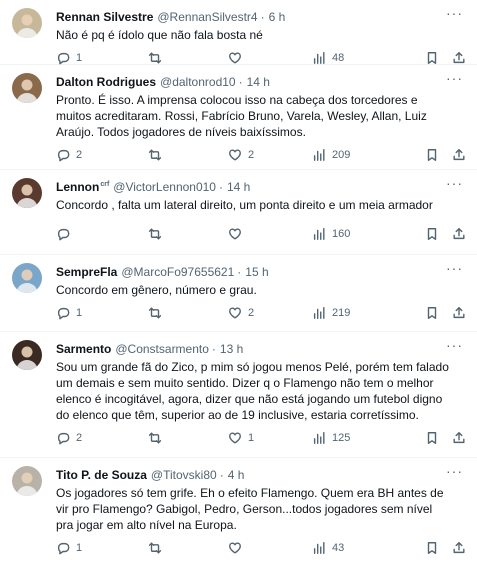 Image resolution: width=477 pixels, height=586 pixels. I want to click on tweet-time: 15 h, so click(256, 272).